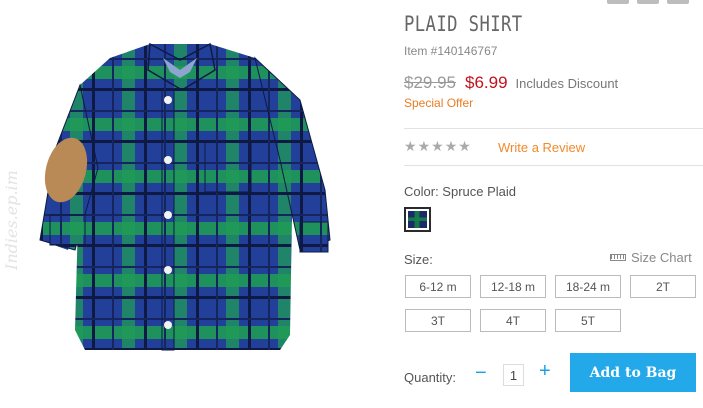 This screenshot has width=703, height=408. Describe the element at coordinates (541, 147) in the screenshot. I see `write-review-link: Write a Review` at that location.